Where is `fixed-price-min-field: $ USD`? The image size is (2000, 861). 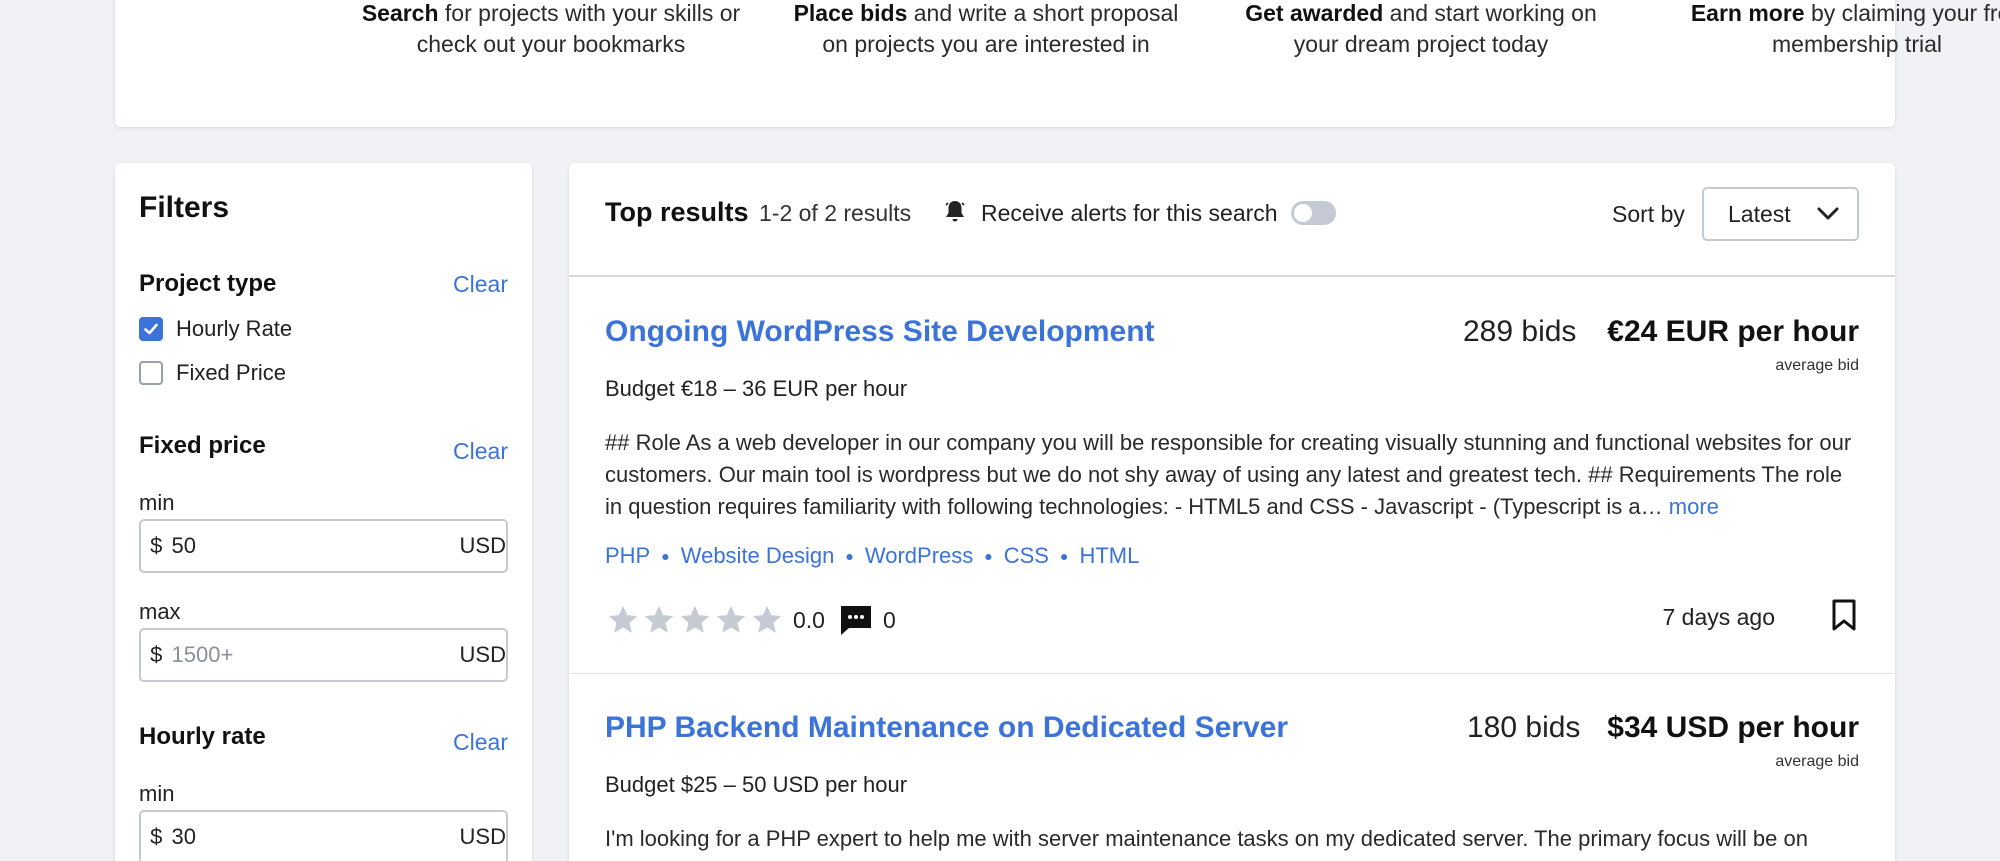
fixed-price-min-field: $ USD is located at coordinates (323, 546).